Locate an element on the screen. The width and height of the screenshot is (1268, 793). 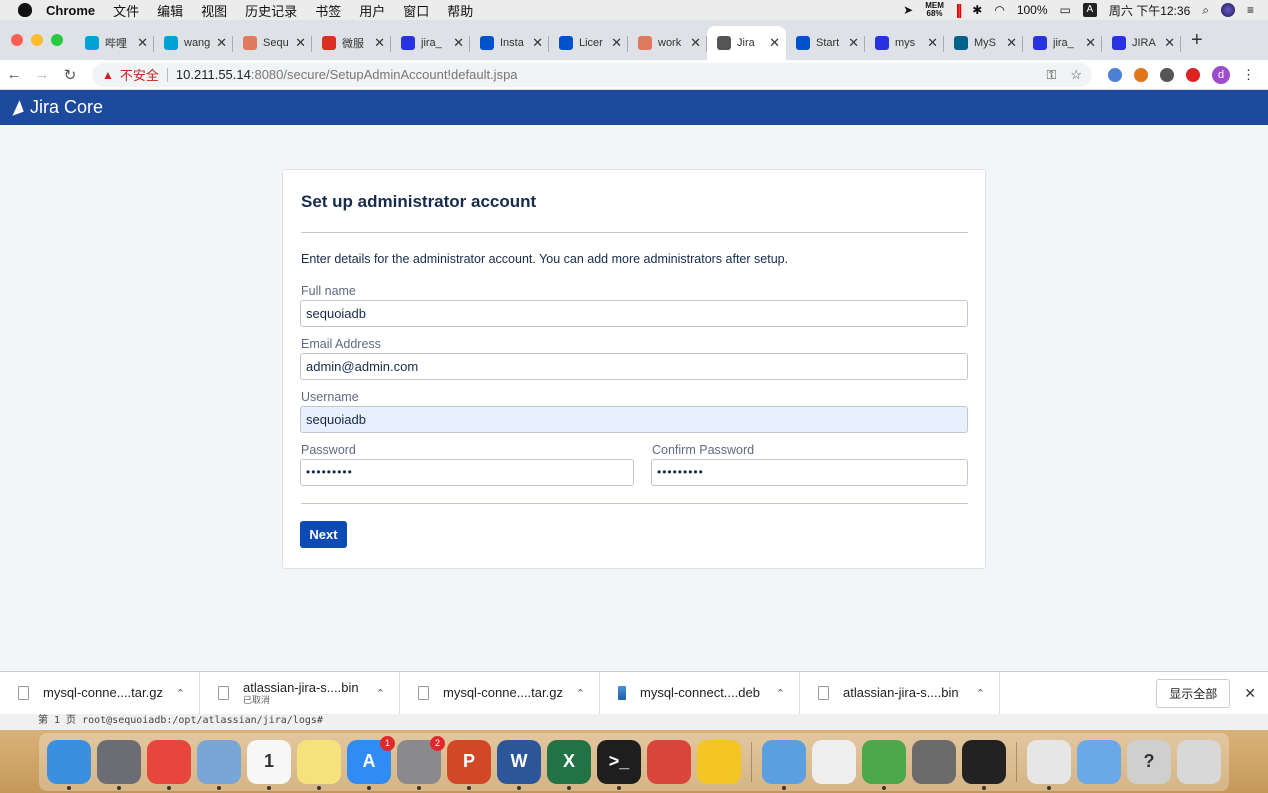
browser-tab: Start ✕ is located at coordinates (825, 43).